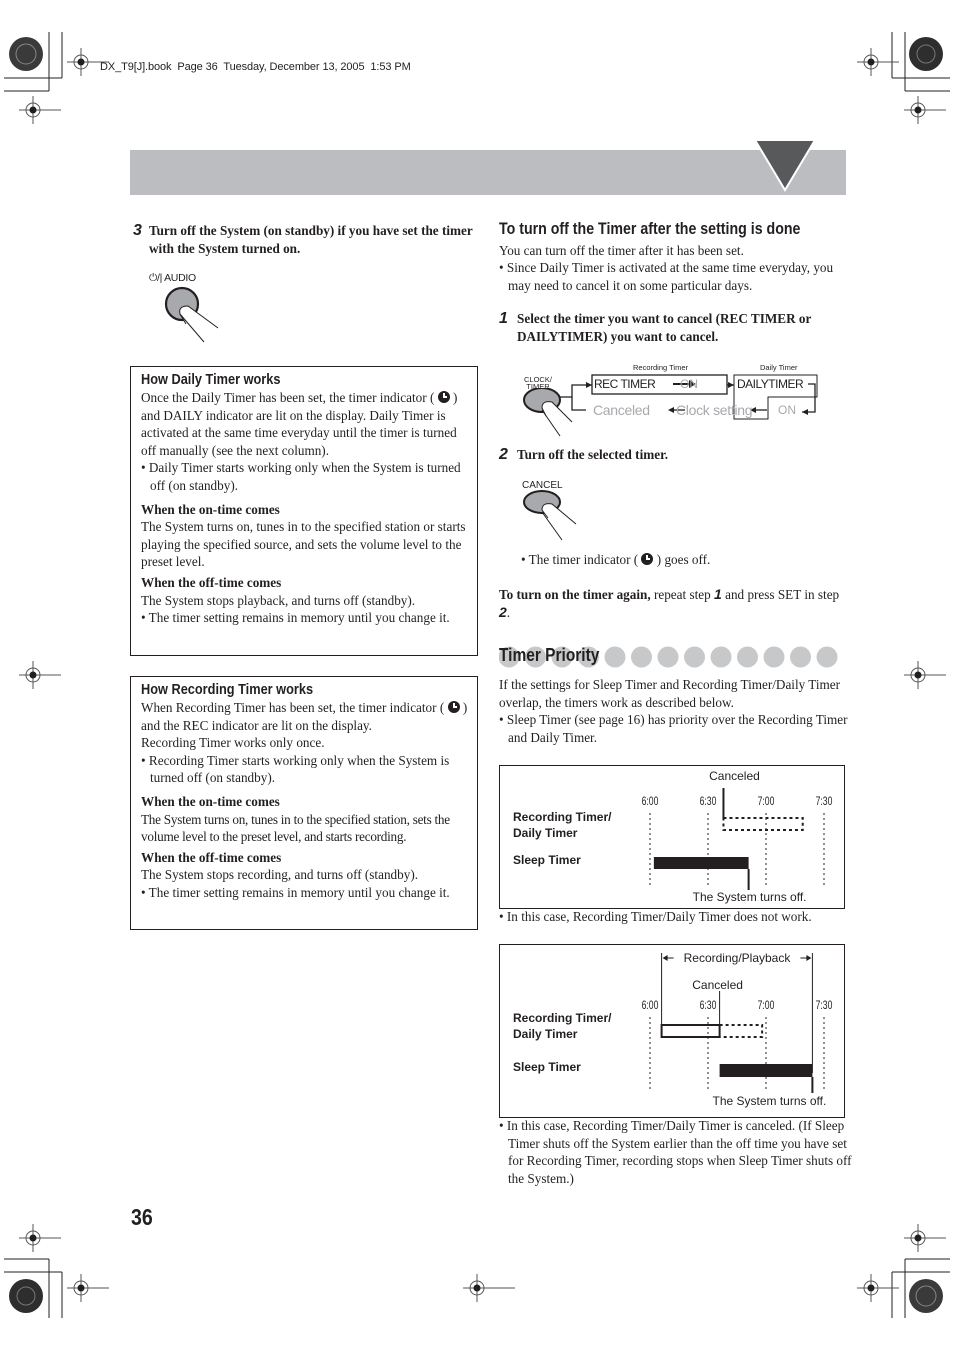 This screenshot has height=1351, width=954. What do you see at coordinates (741, 1031) in the screenshot?
I see `recording-timer-canceled-bar` at bounding box center [741, 1031].